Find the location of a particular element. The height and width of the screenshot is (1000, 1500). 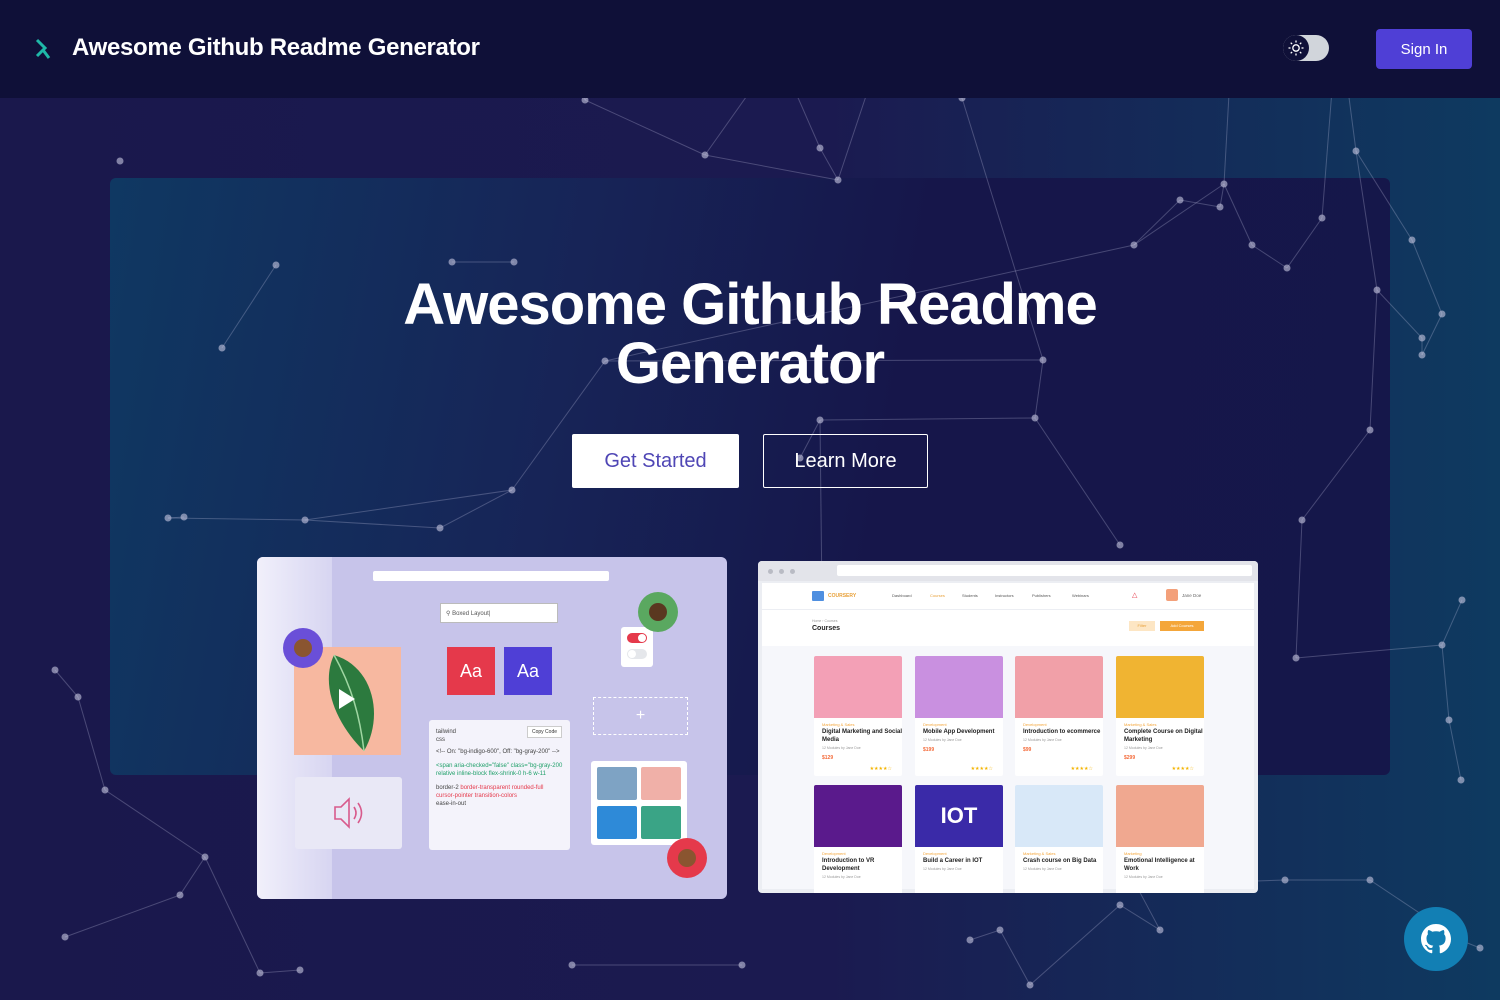

audio-card is located at coordinates (348, 813).